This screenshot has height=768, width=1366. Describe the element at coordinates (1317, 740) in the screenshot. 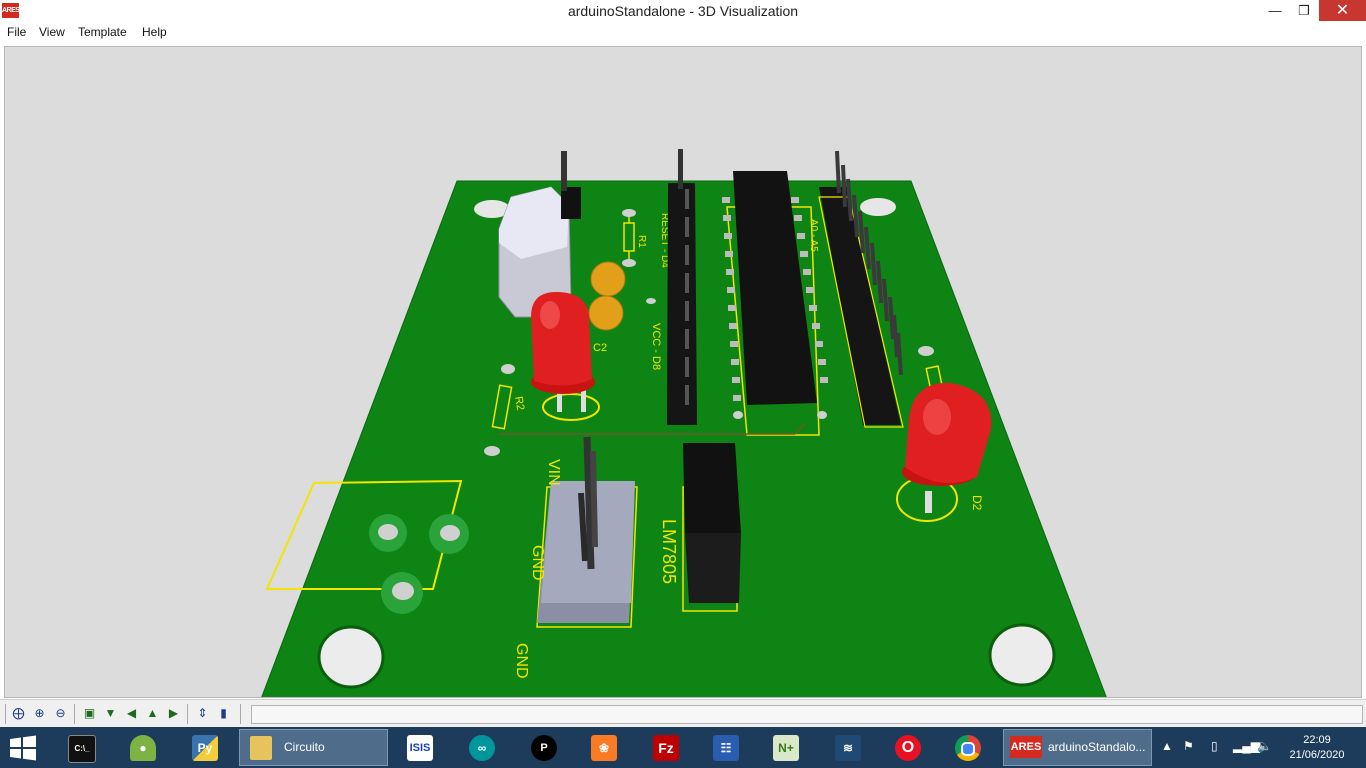

I see `clock-time: 22:09` at that location.